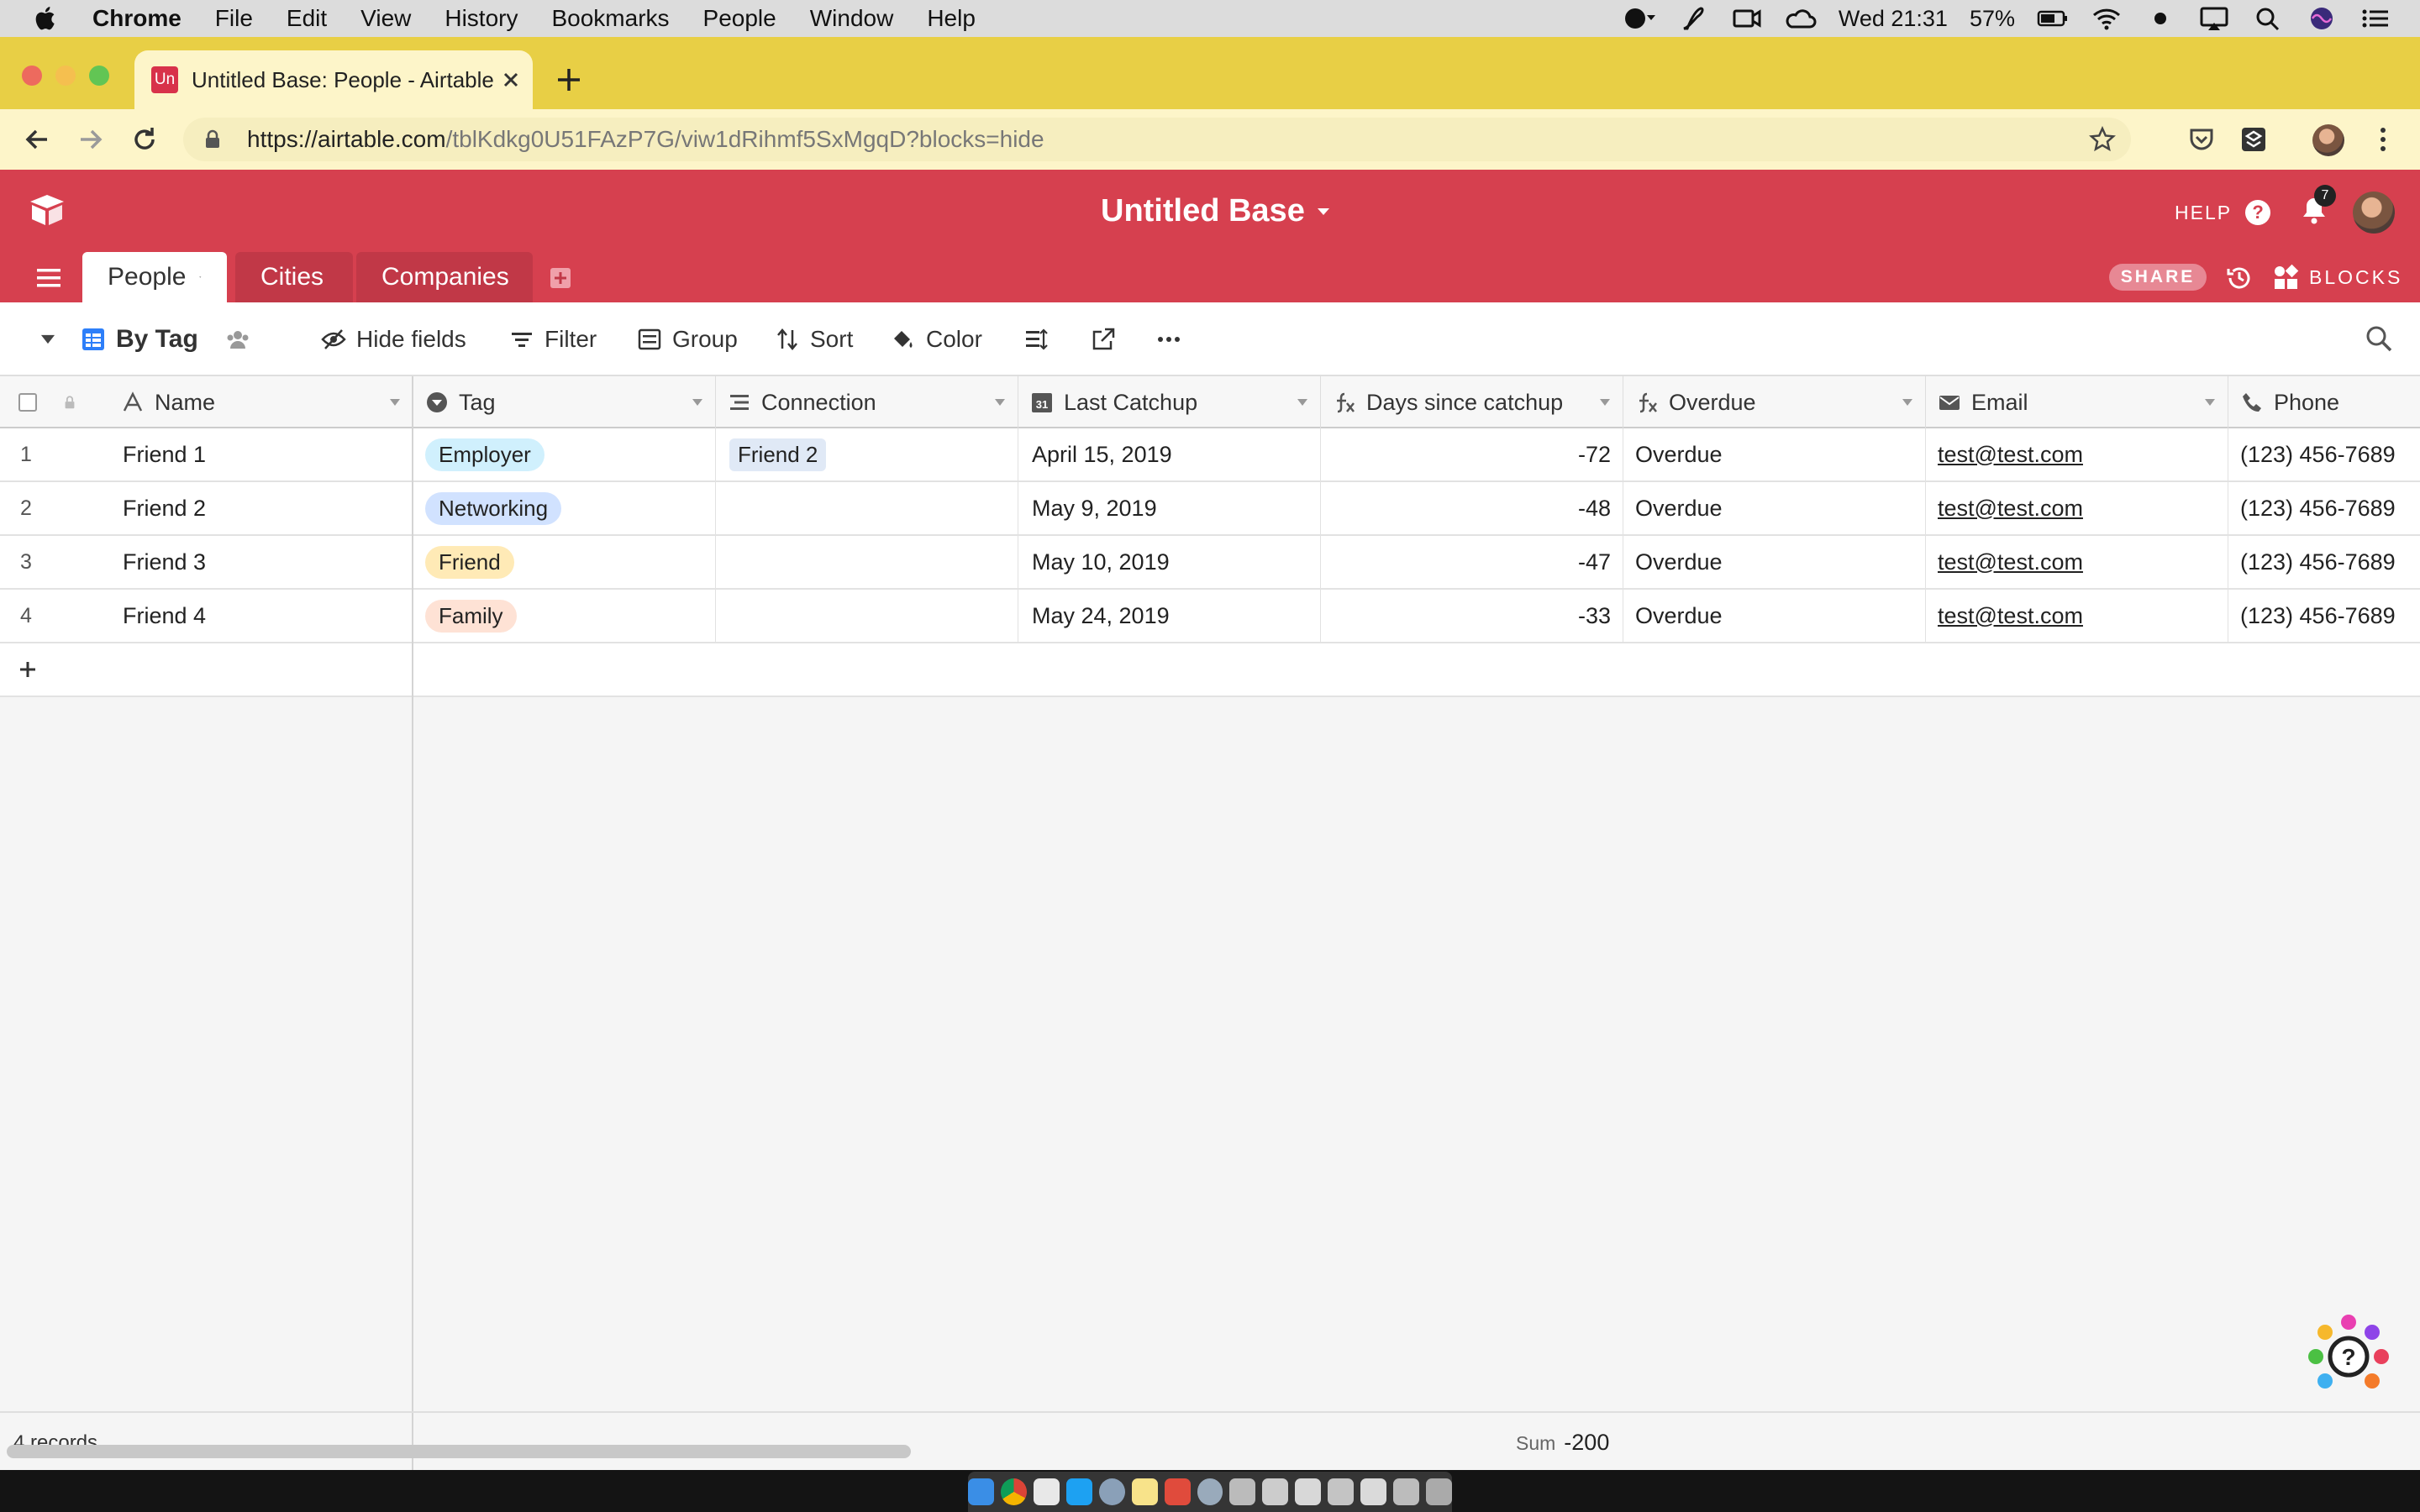 This screenshot has height=1512, width=2420. I want to click on column-header-last-catchup: 31 Last Catchup, so click(1169, 402).